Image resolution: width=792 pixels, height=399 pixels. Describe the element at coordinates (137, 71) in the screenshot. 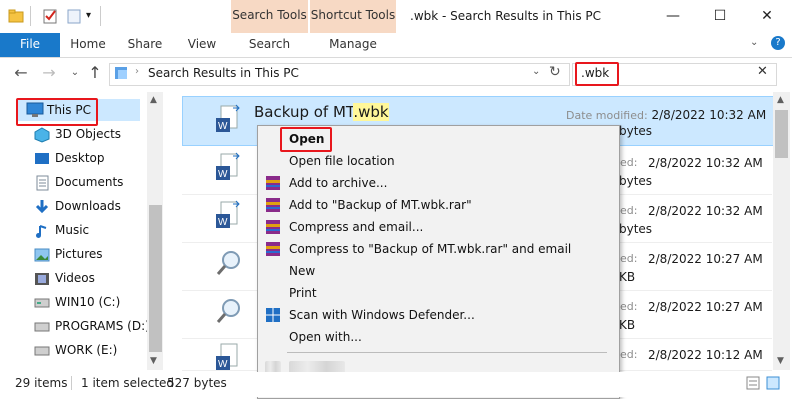

I see `breadcrumb-chevron-icon: ›` at that location.